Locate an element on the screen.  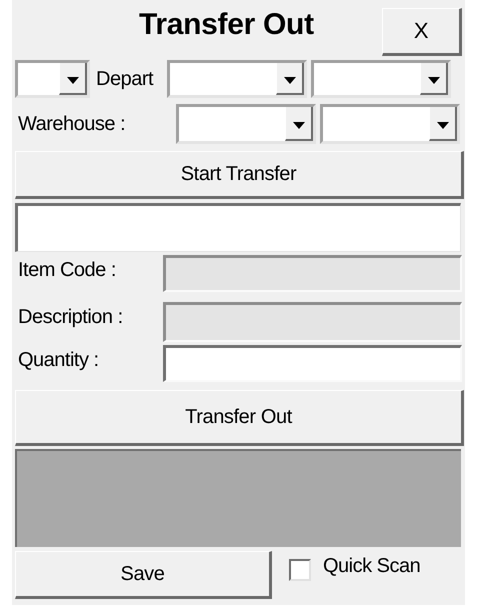
warehouse-label: Warehouse : is located at coordinates (71, 124).